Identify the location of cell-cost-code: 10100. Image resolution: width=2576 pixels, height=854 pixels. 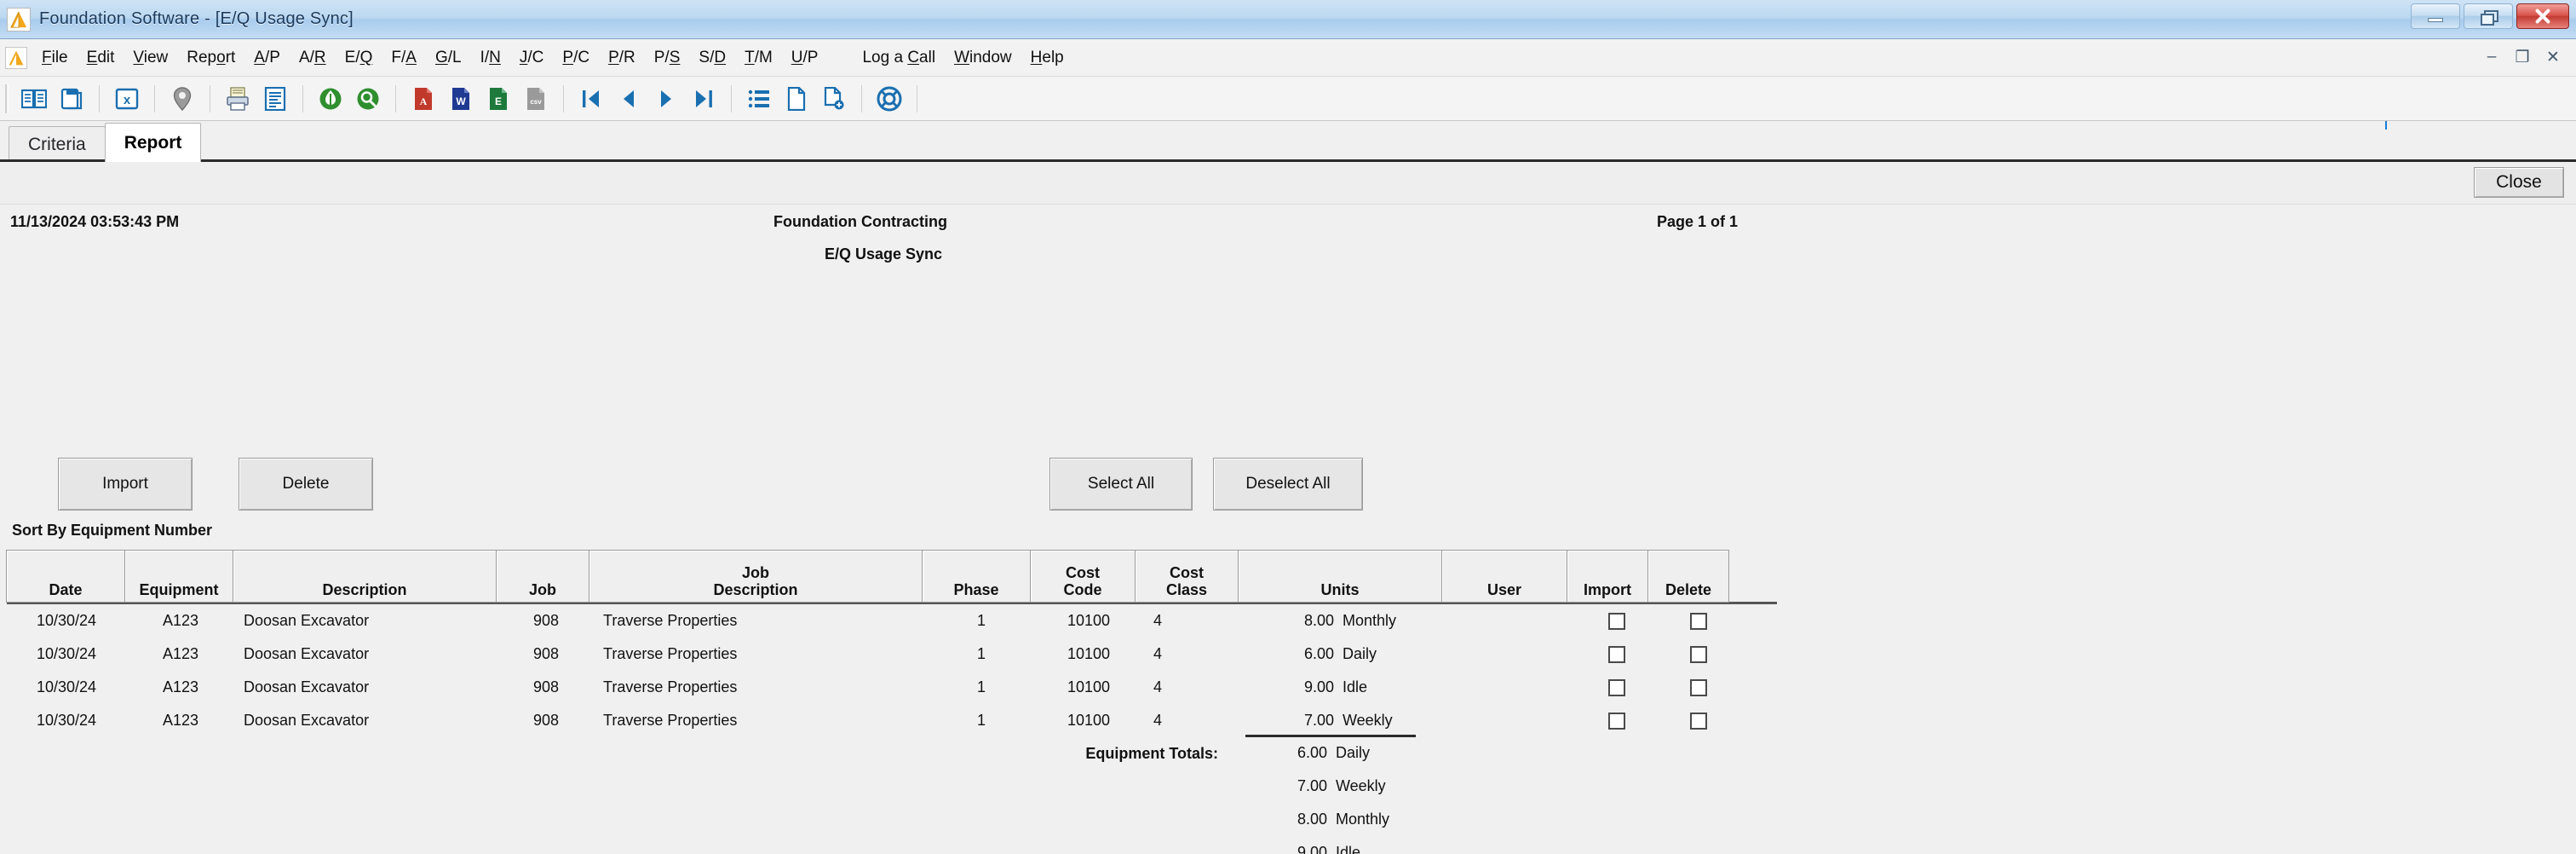
(1089, 720).